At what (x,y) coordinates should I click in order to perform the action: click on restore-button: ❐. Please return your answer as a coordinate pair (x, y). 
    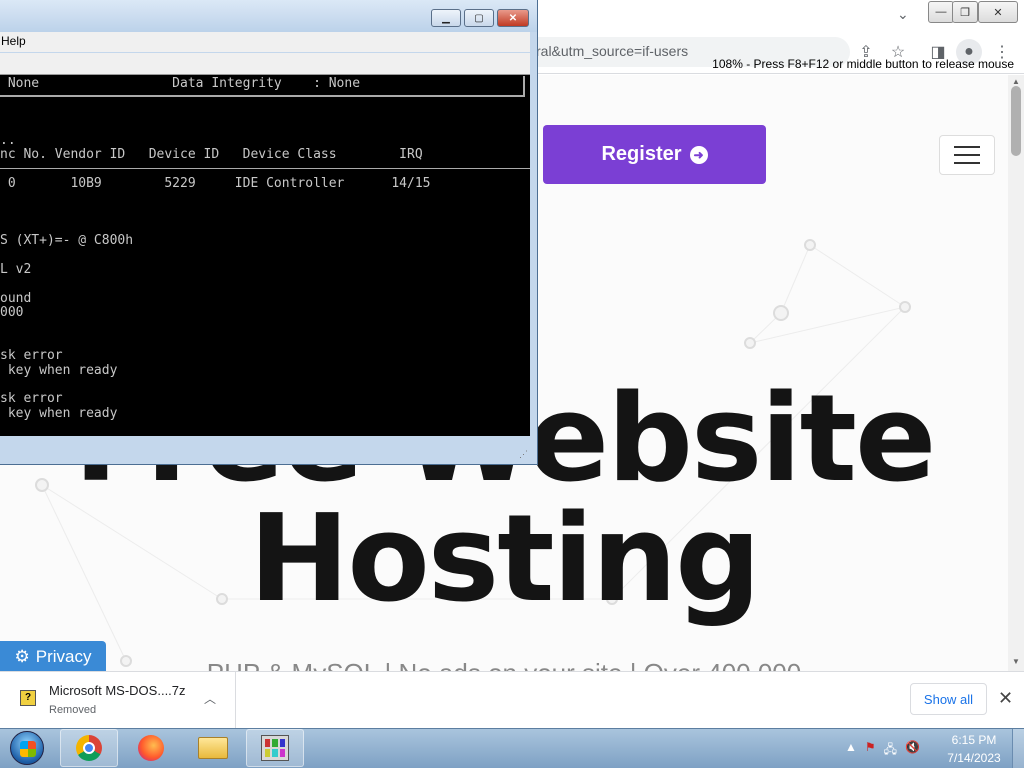
    Looking at the image, I should click on (965, 12).